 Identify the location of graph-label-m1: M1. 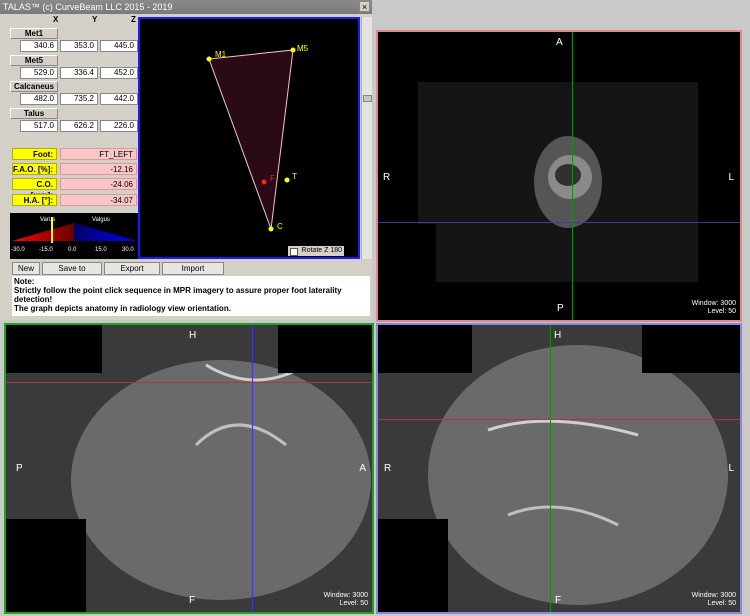
(221, 54).